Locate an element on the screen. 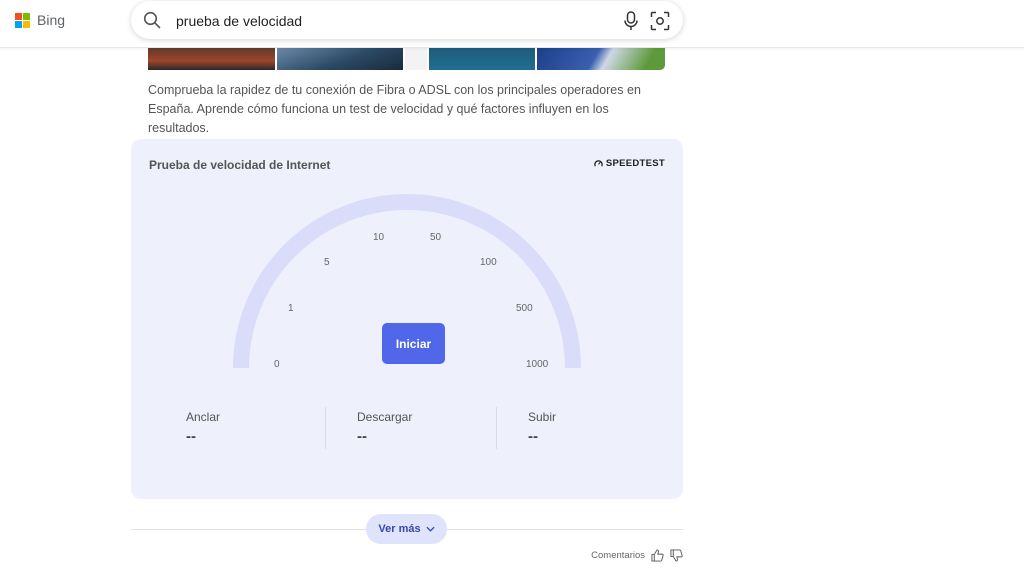  search-box is located at coordinates (407, 20).